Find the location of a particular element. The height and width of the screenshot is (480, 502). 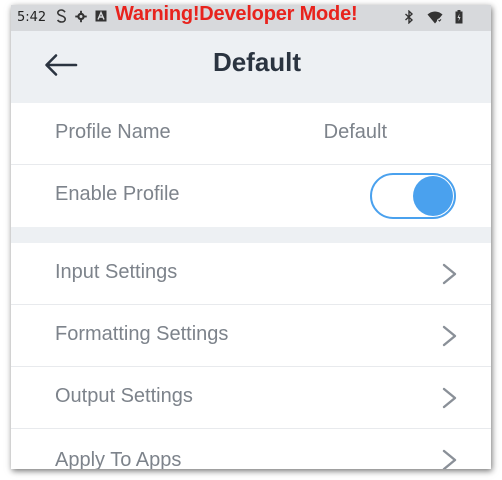

toggle-knob is located at coordinates (433, 196).